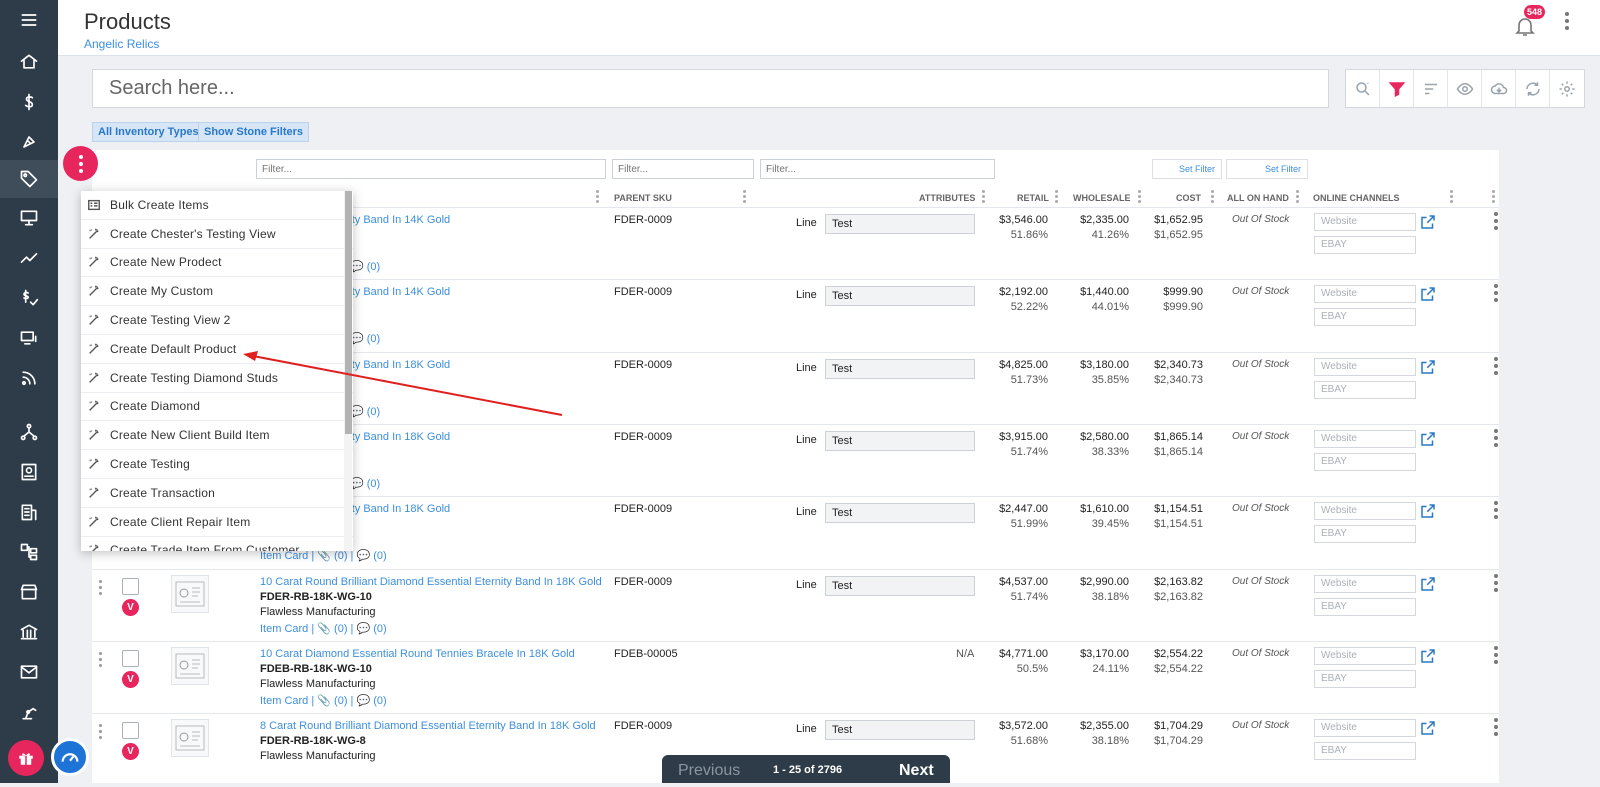 This screenshot has width=1600, height=787. What do you see at coordinates (29, 672) in the screenshot?
I see `mail-icon` at bounding box center [29, 672].